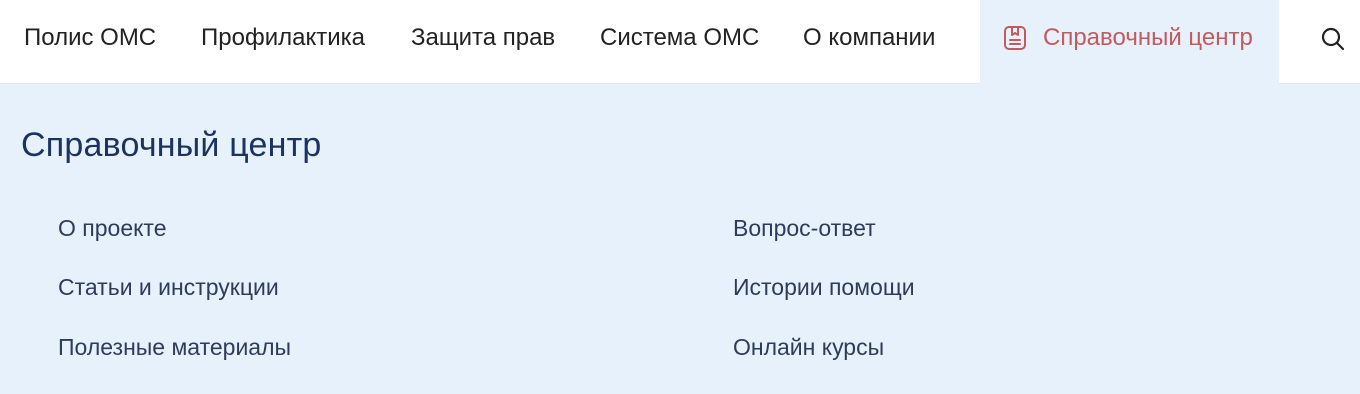  Describe the element at coordinates (174, 347) in the screenshot. I see `link-useful-materials: Полезные материалы` at that location.